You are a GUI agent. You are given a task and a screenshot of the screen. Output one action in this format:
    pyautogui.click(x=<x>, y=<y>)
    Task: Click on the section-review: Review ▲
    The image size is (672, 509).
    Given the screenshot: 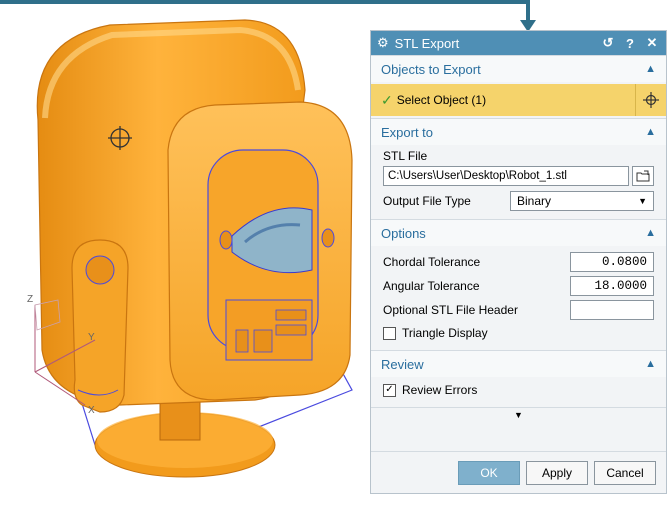 What is the action you would take?
    pyautogui.click(x=518, y=363)
    